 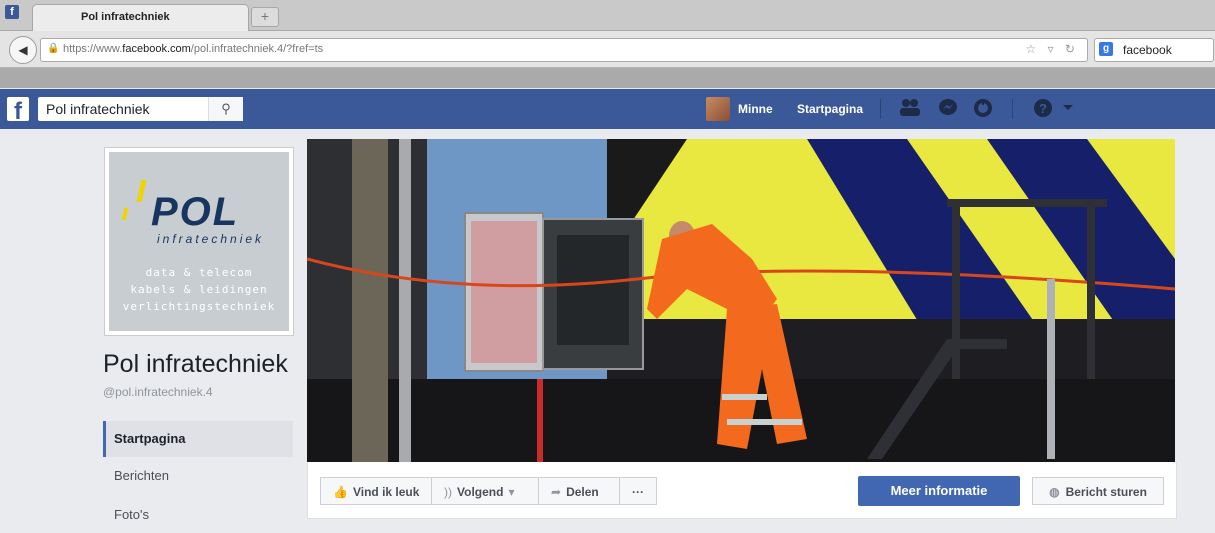 I want to click on browser-search-box: g facebook, so click(x=1154, y=50).